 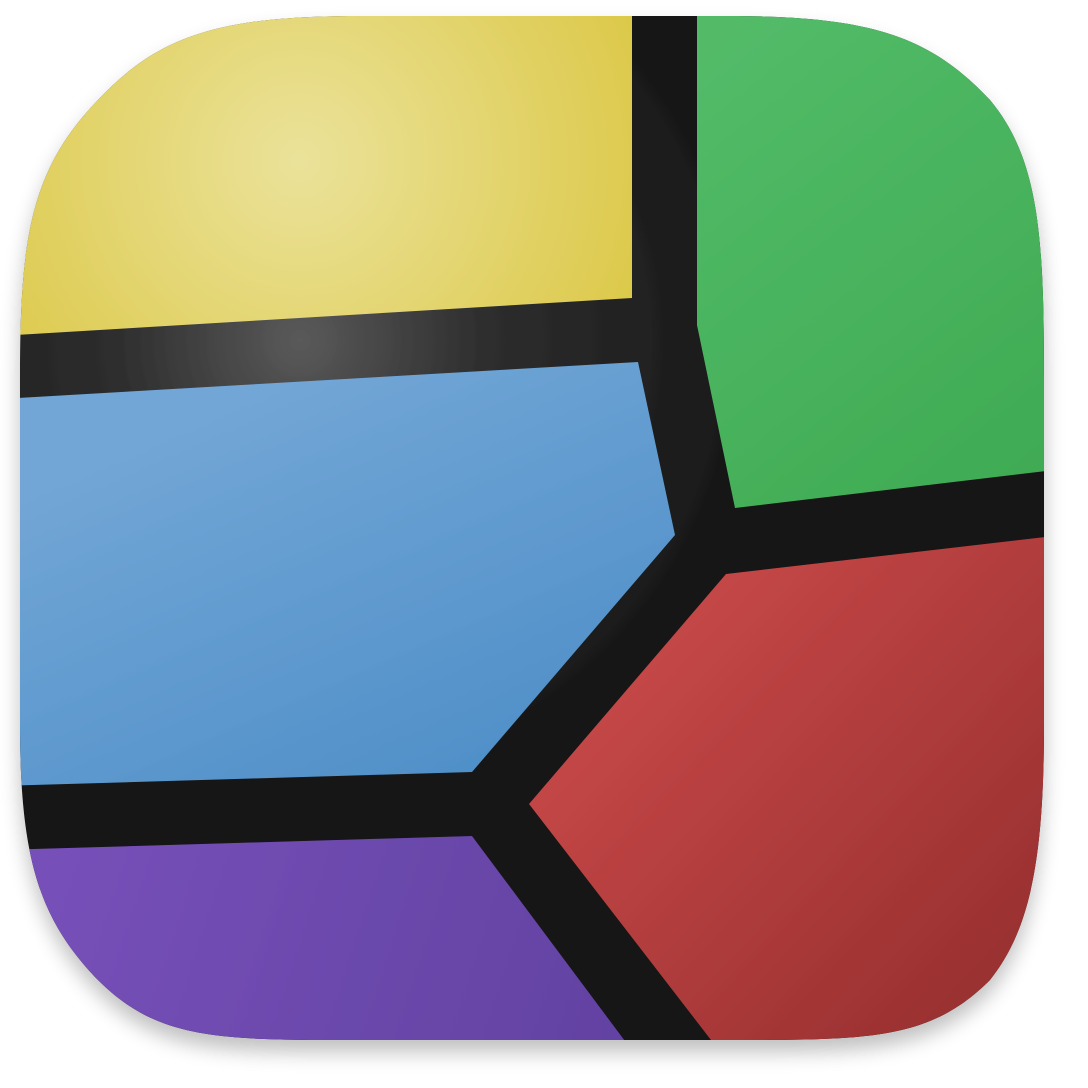 What do you see at coordinates (870, 262) in the screenshot?
I see `green-cell` at bounding box center [870, 262].